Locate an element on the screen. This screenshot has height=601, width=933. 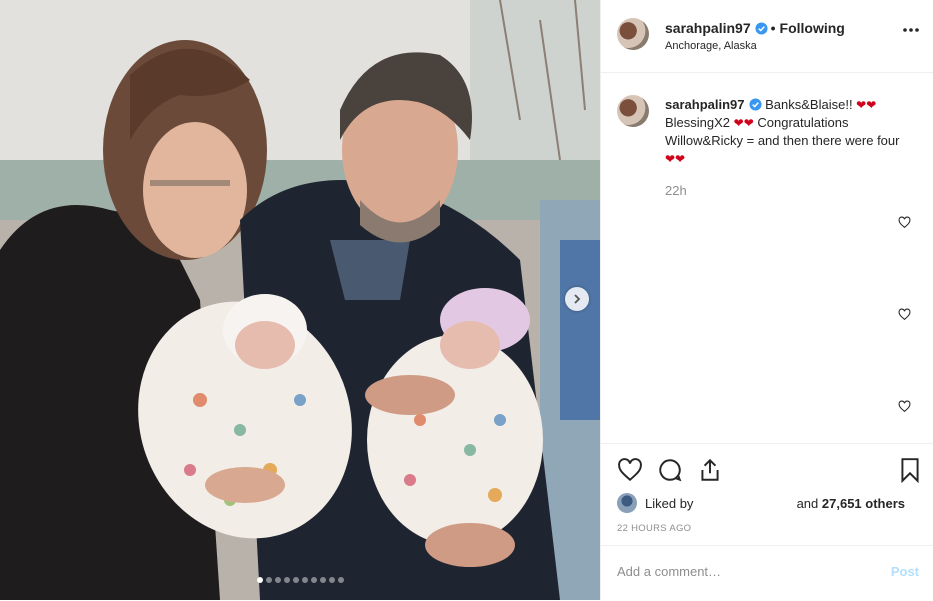
carousel-indicators is located at coordinates (300, 580).